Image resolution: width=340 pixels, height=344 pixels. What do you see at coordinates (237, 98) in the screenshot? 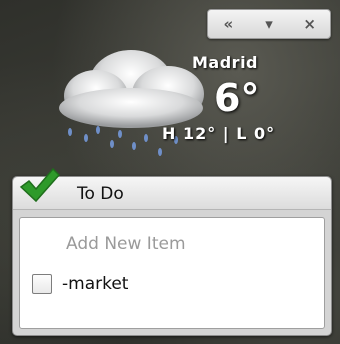
I see `current-temperature: 6°` at bounding box center [237, 98].